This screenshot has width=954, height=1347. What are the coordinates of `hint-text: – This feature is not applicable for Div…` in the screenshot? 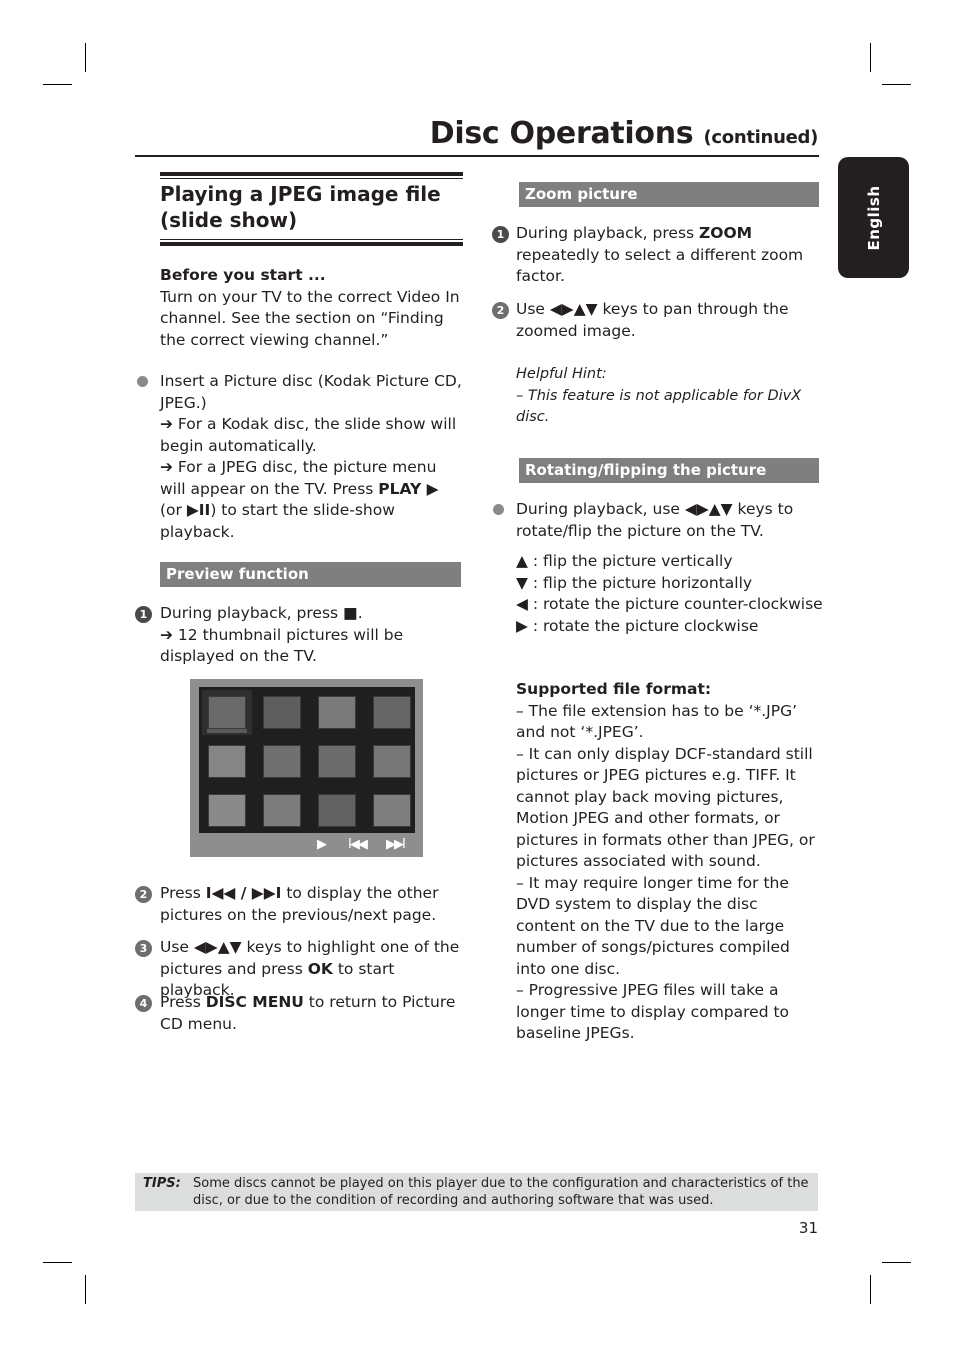 It's located at (659, 406).